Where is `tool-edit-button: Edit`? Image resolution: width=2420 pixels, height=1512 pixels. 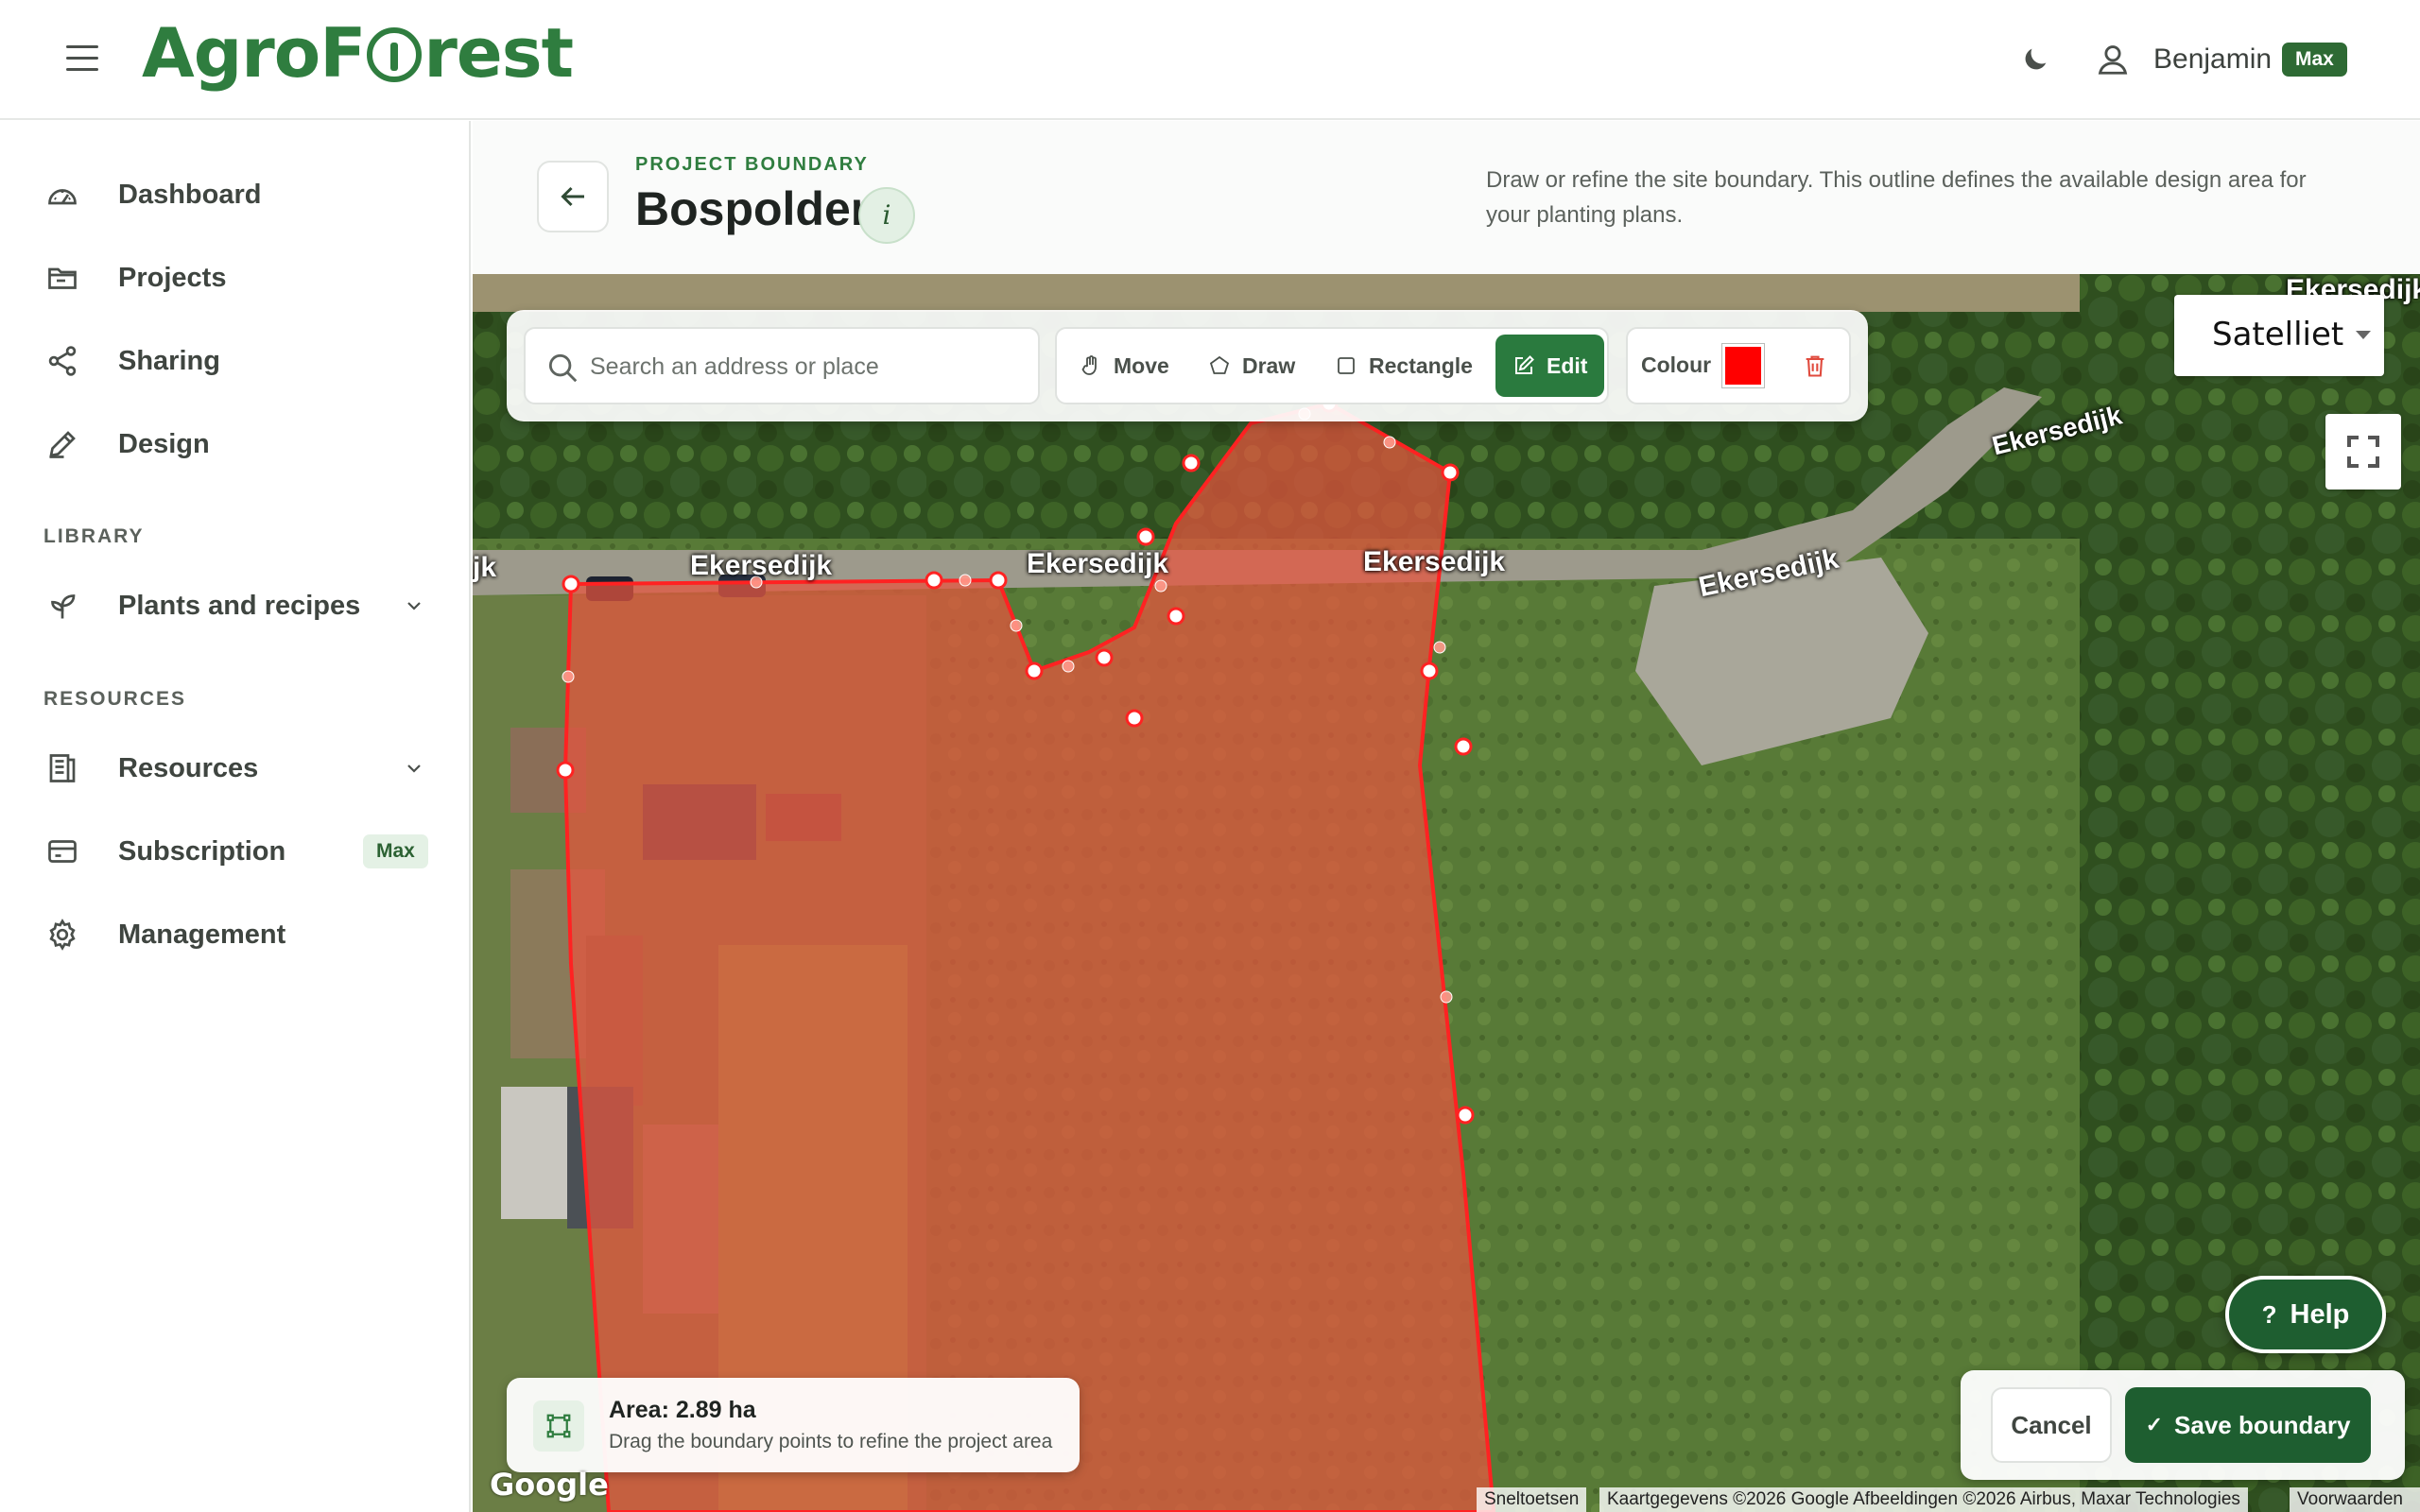 tool-edit-button: Edit is located at coordinates (1550, 366).